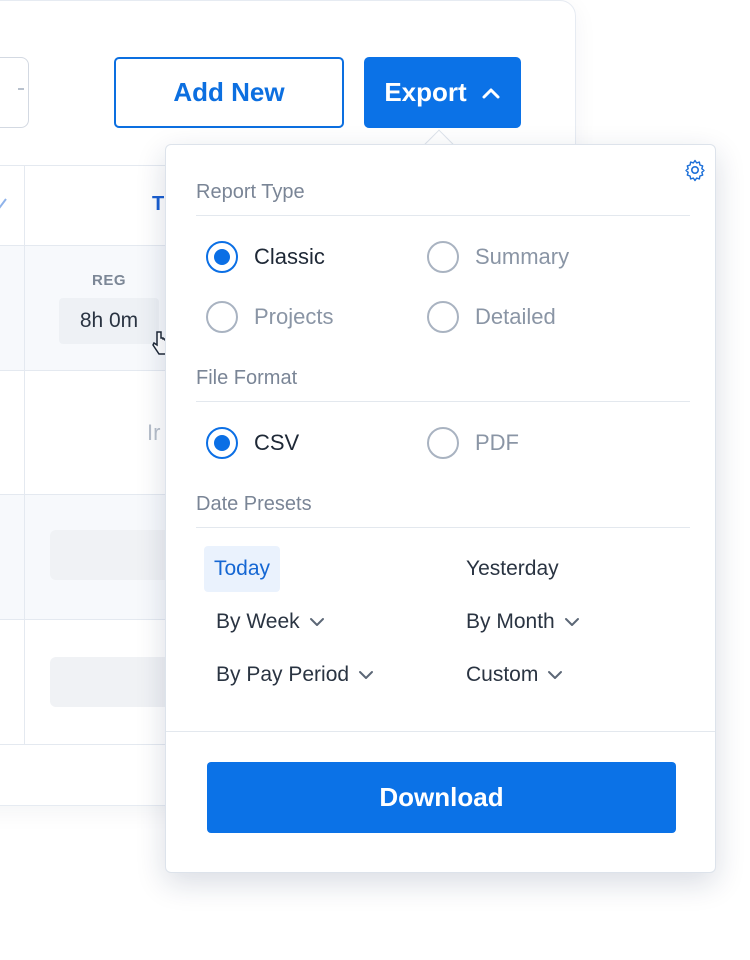 This screenshot has height=960, width=750. What do you see at coordinates (14, 92) in the screenshot?
I see `filter-input` at bounding box center [14, 92].